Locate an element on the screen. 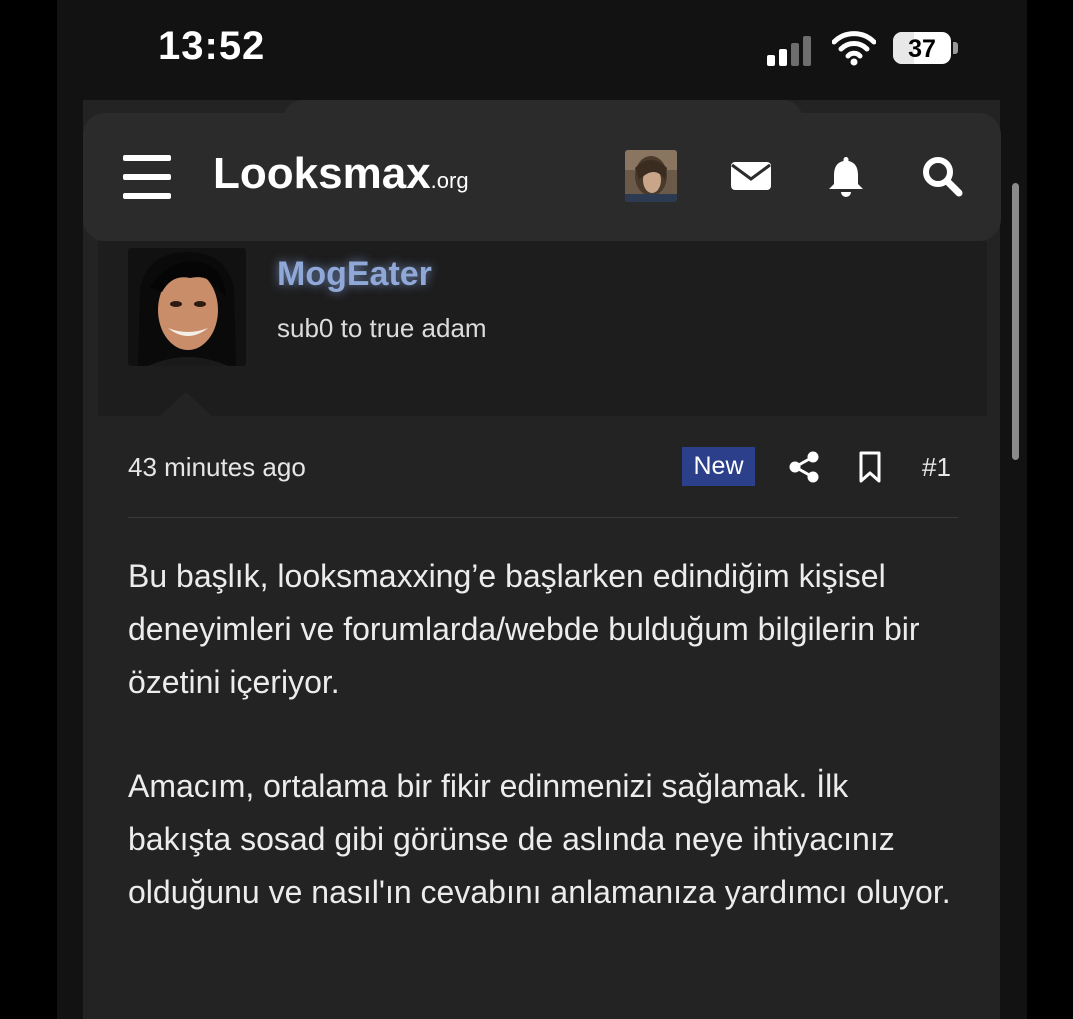  author-avatar is located at coordinates (187, 307).